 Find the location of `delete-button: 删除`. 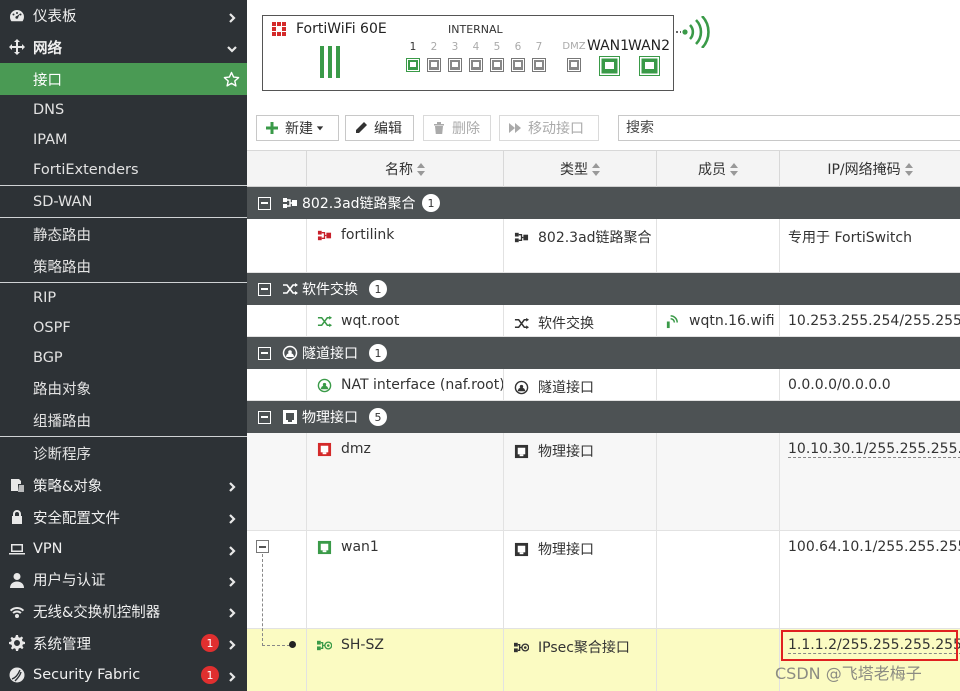

delete-button: 删除 is located at coordinates (457, 128).